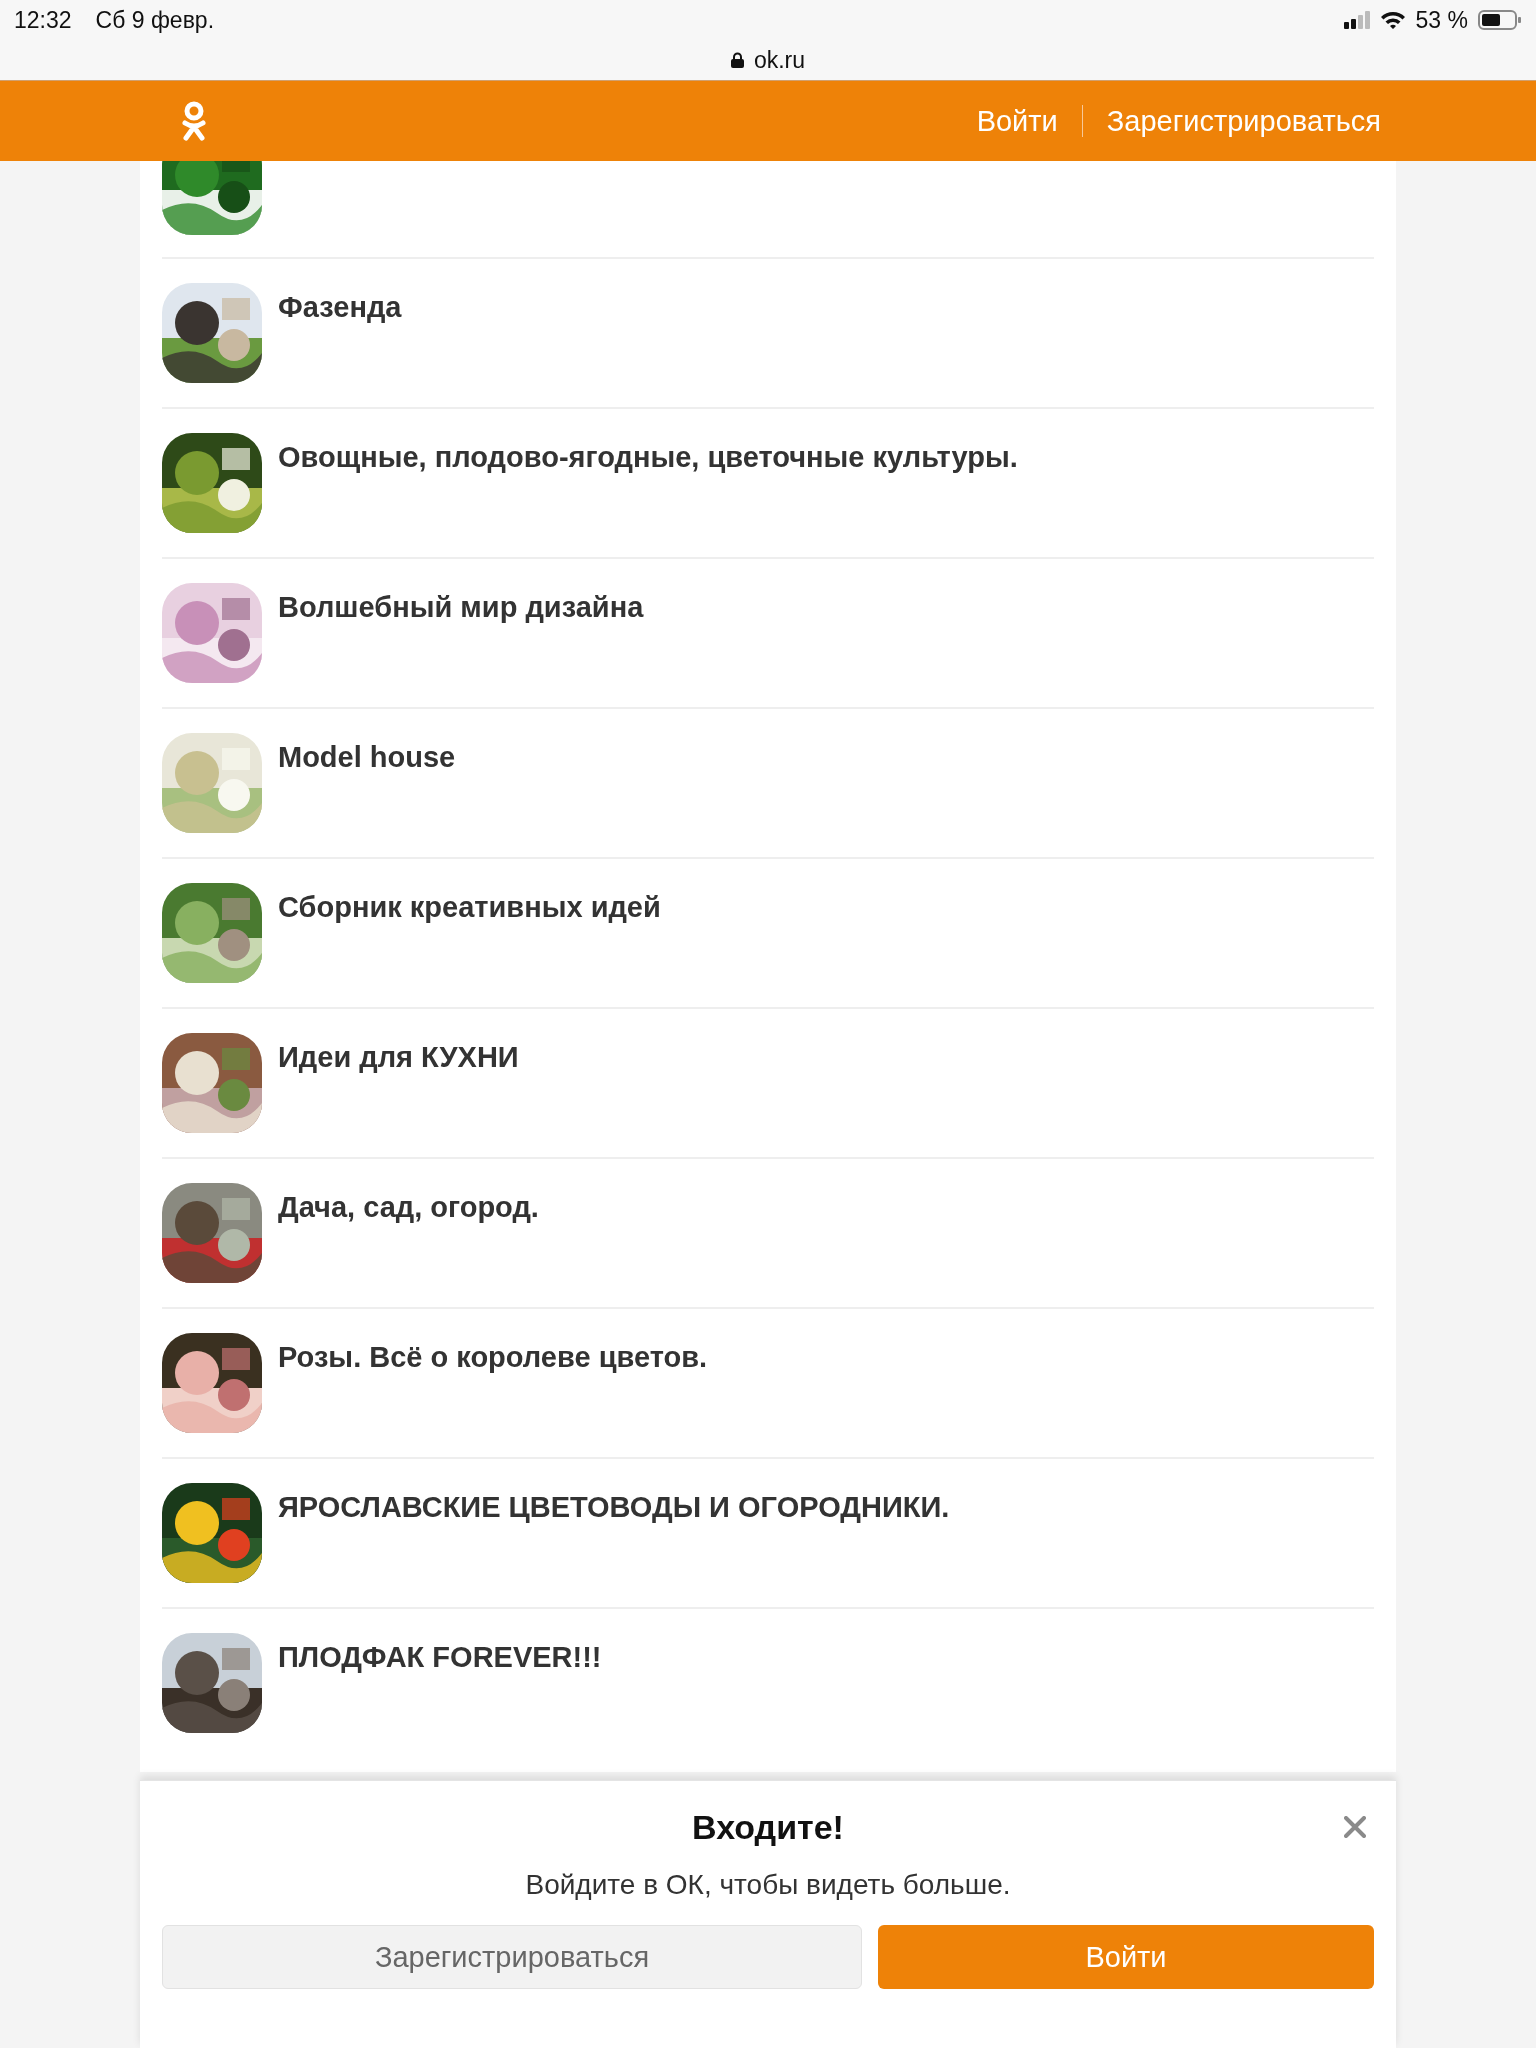 This screenshot has height=2048, width=1536. What do you see at coordinates (398, 1057) in the screenshot?
I see `group-title-link: Идеи для КУХНИ` at bounding box center [398, 1057].